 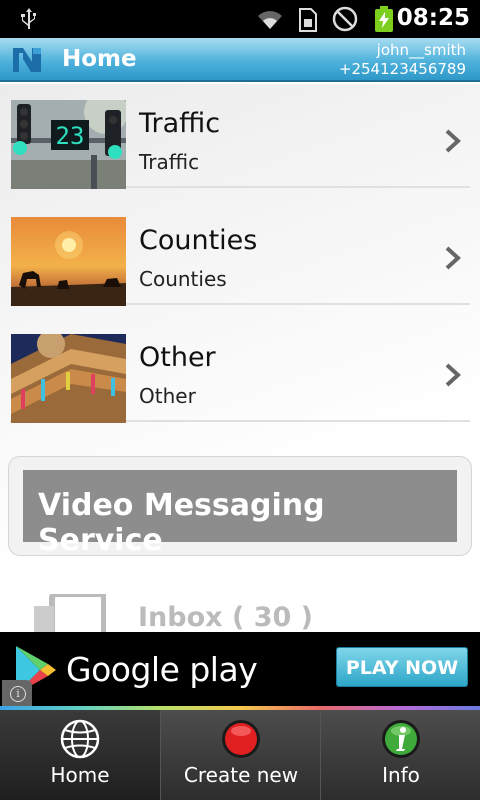 I want to click on traffic-thumbnail: 23, so click(x=68, y=144).